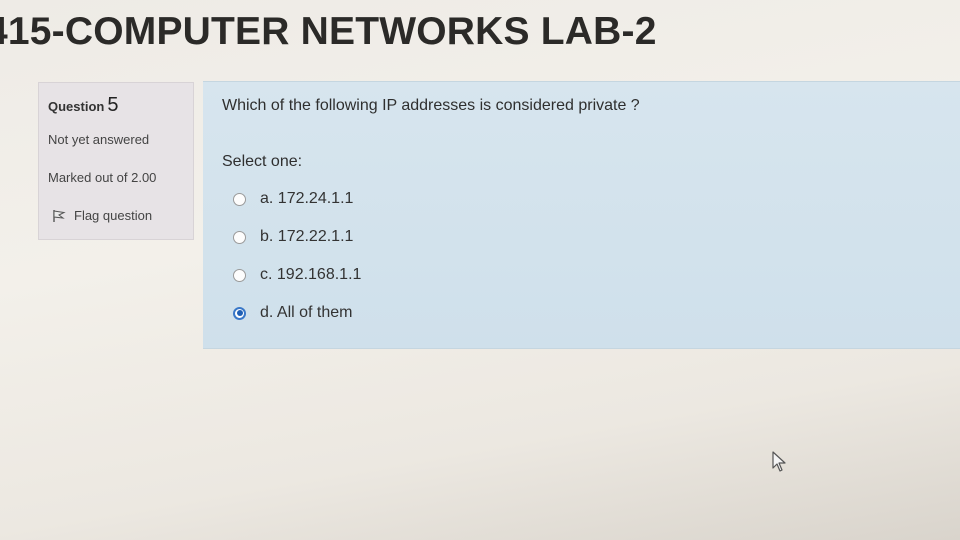 The width and height of the screenshot is (960, 540). I want to click on page-title: 415-COMPUTER NETWORKS LAB-2, so click(328, 31).